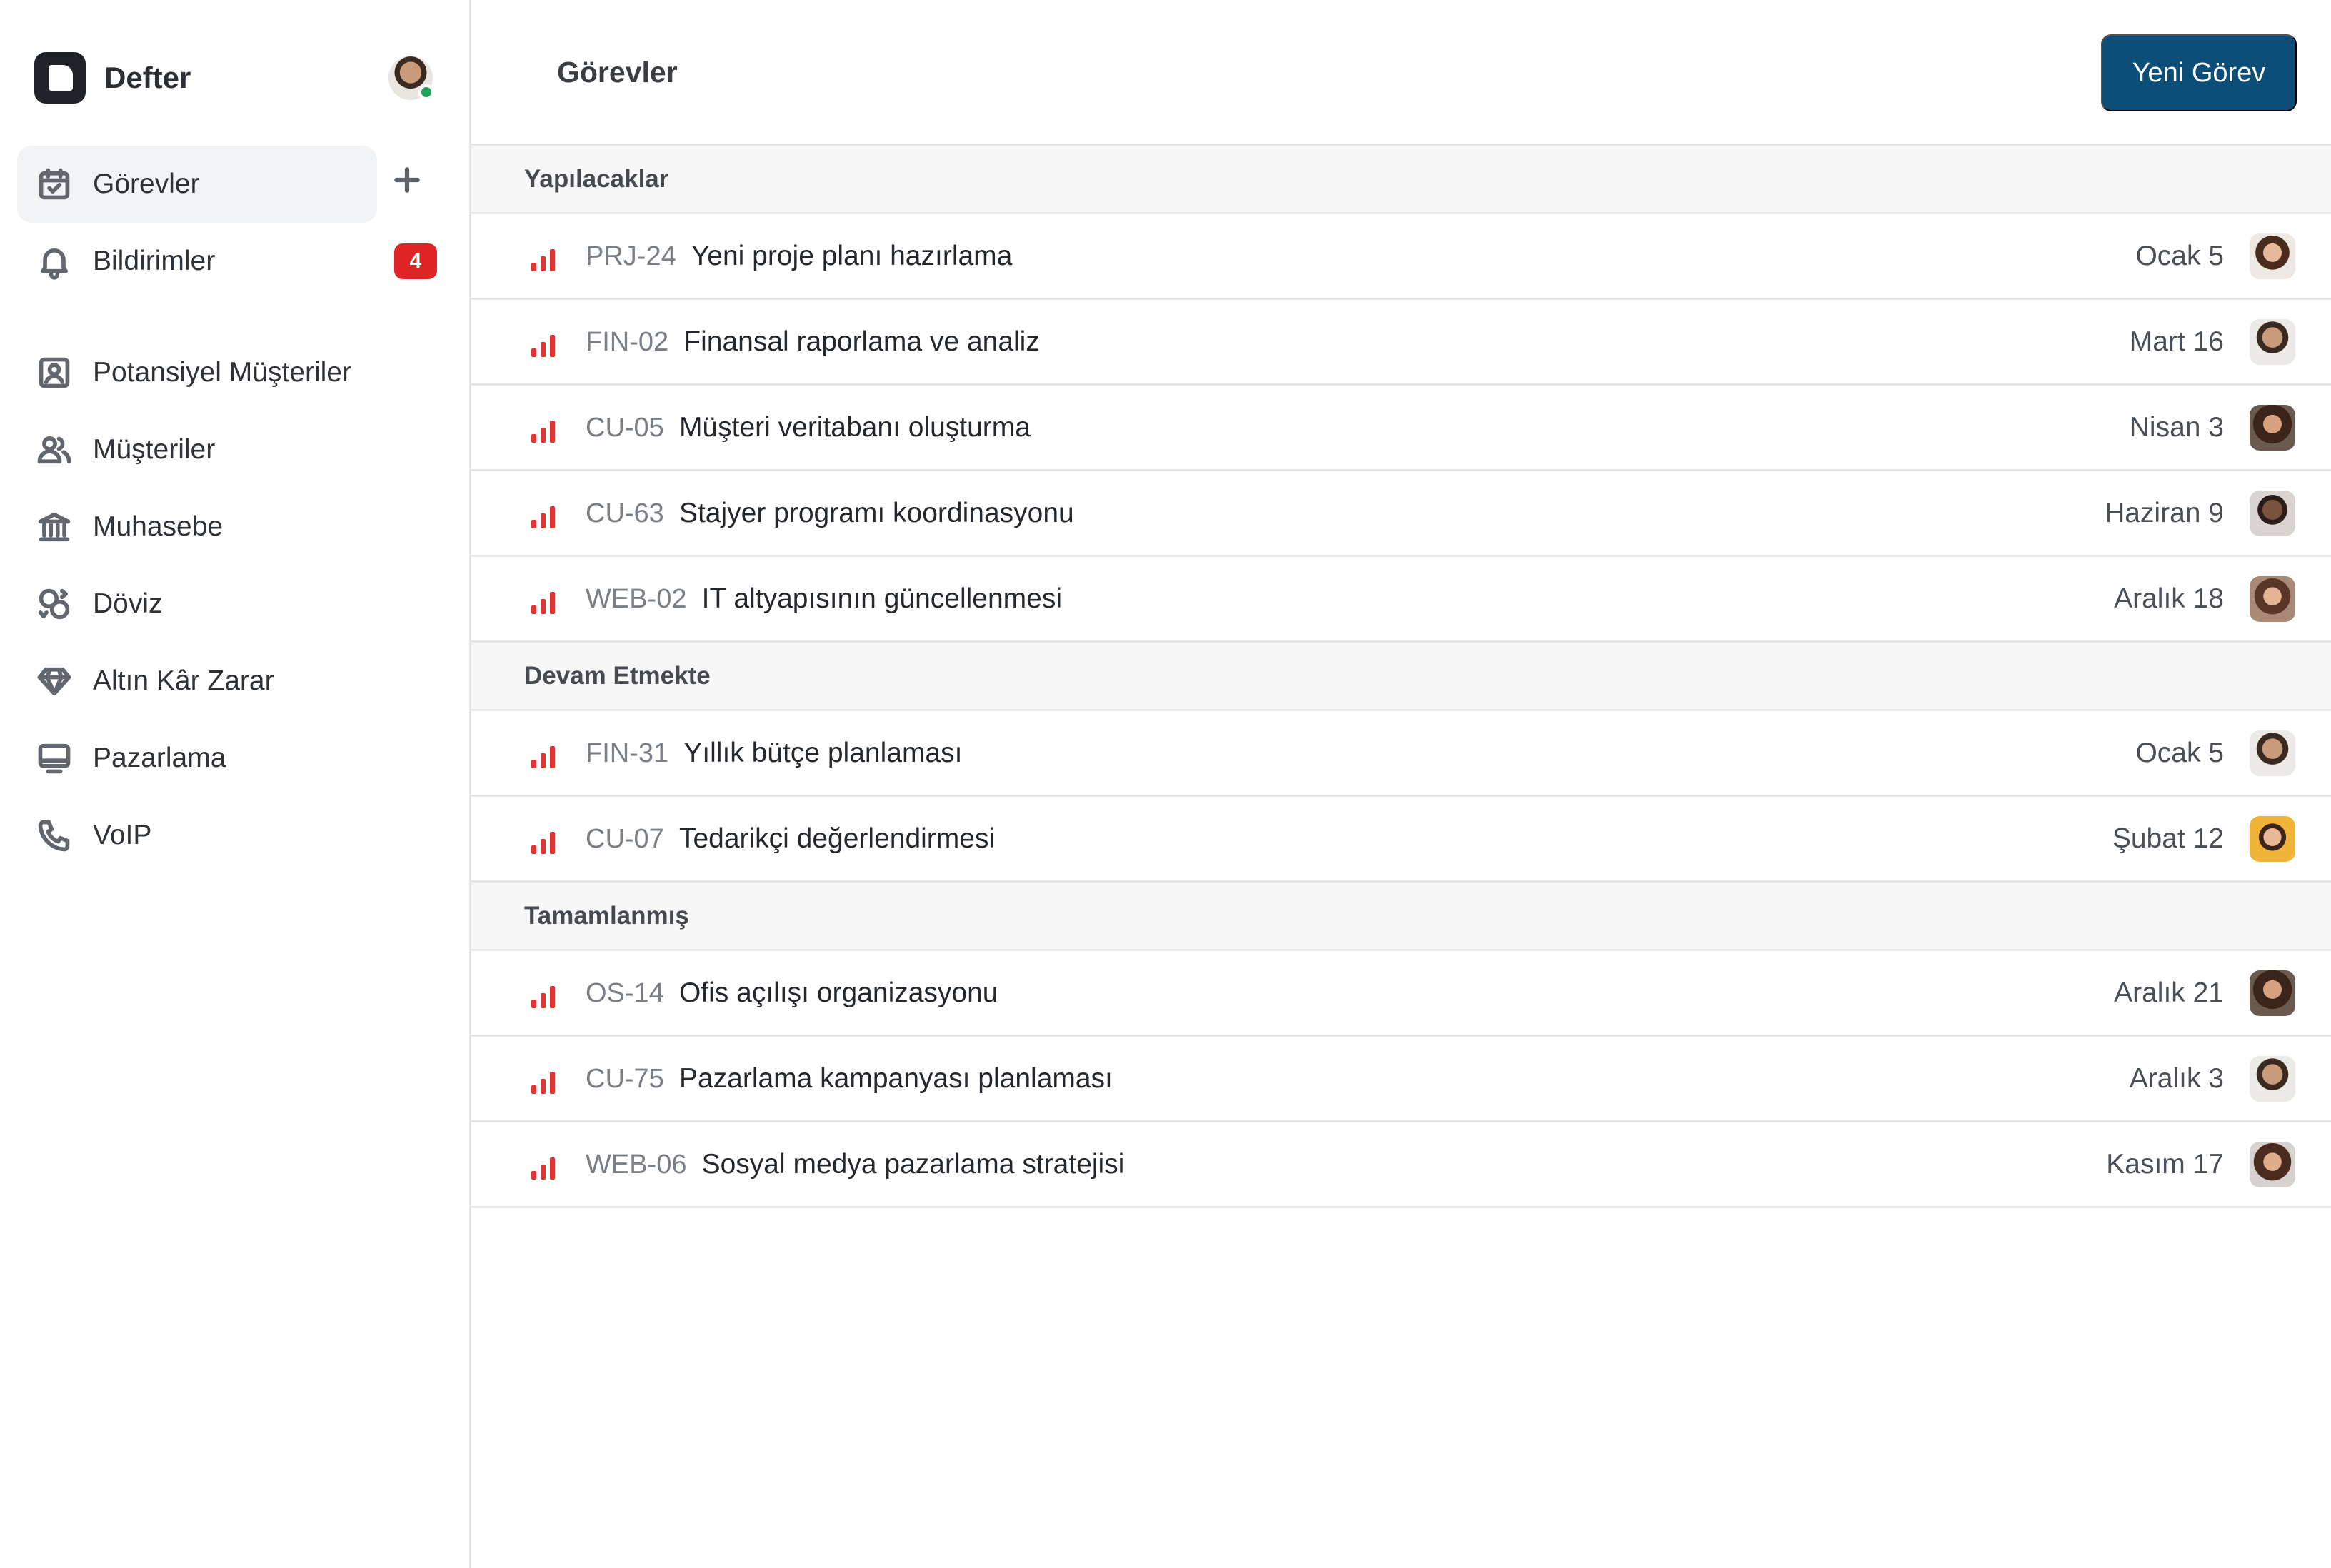 The width and height of the screenshot is (2331, 1568). Describe the element at coordinates (54, 527) in the screenshot. I see `bank-icon` at that location.